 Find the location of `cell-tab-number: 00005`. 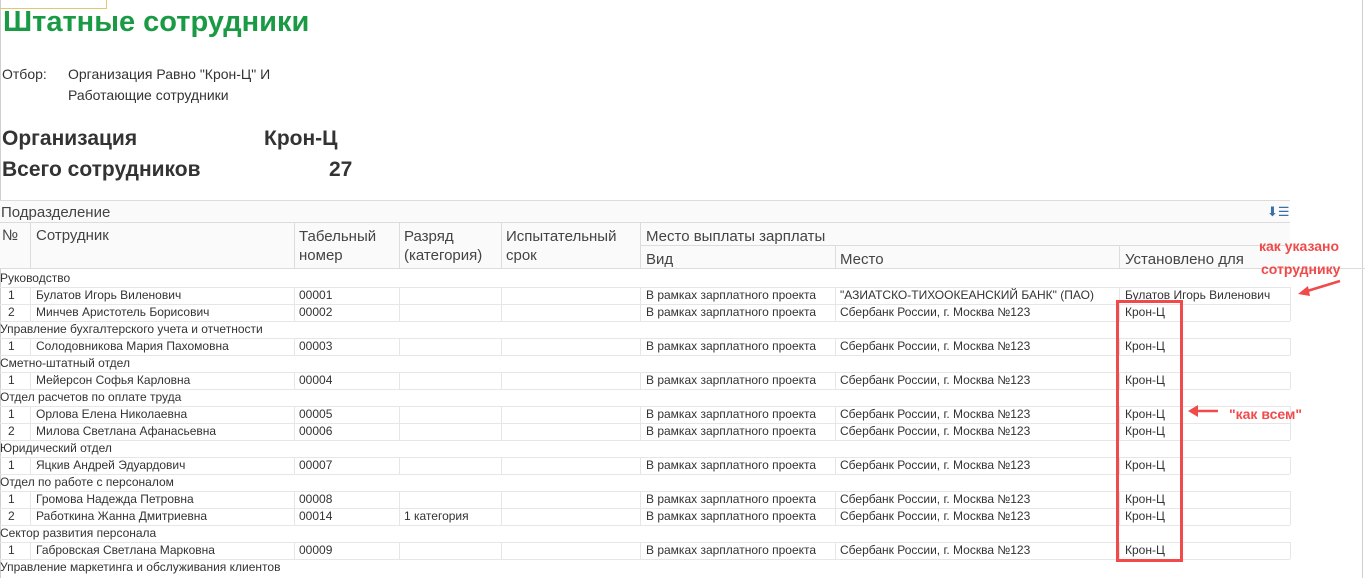

cell-tab-number: 00005 is located at coordinates (315, 414).